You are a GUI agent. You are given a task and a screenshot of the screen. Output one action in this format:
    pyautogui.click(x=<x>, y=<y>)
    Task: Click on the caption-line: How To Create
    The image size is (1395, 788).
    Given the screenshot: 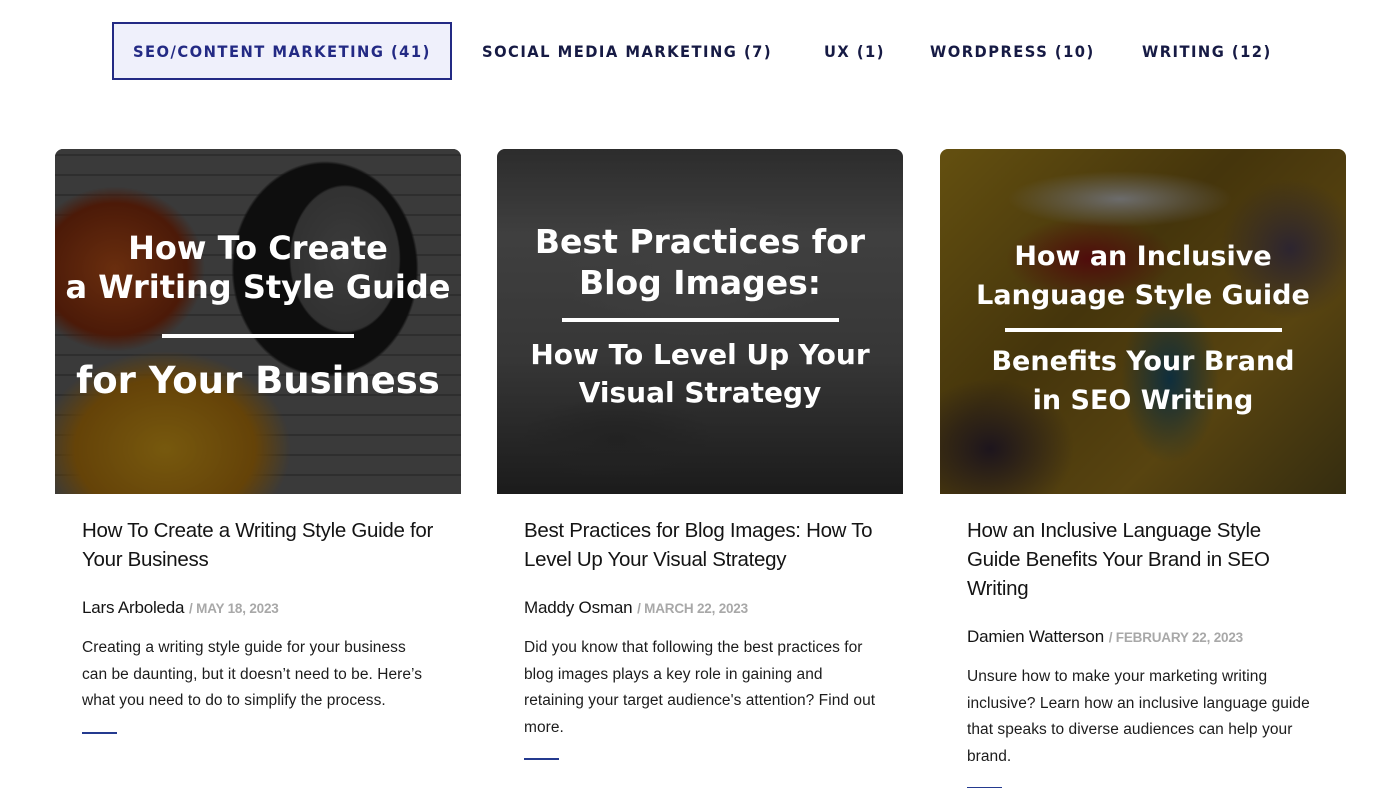 What is the action you would take?
    pyautogui.click(x=258, y=248)
    